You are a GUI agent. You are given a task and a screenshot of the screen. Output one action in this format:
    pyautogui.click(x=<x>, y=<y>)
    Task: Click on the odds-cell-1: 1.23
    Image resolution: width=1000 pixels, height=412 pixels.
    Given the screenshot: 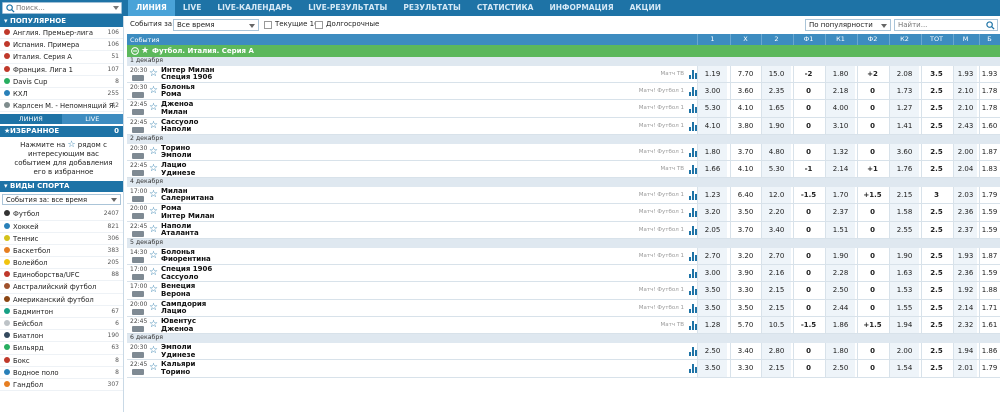 What is the action you would take?
    pyautogui.click(x=712, y=195)
    